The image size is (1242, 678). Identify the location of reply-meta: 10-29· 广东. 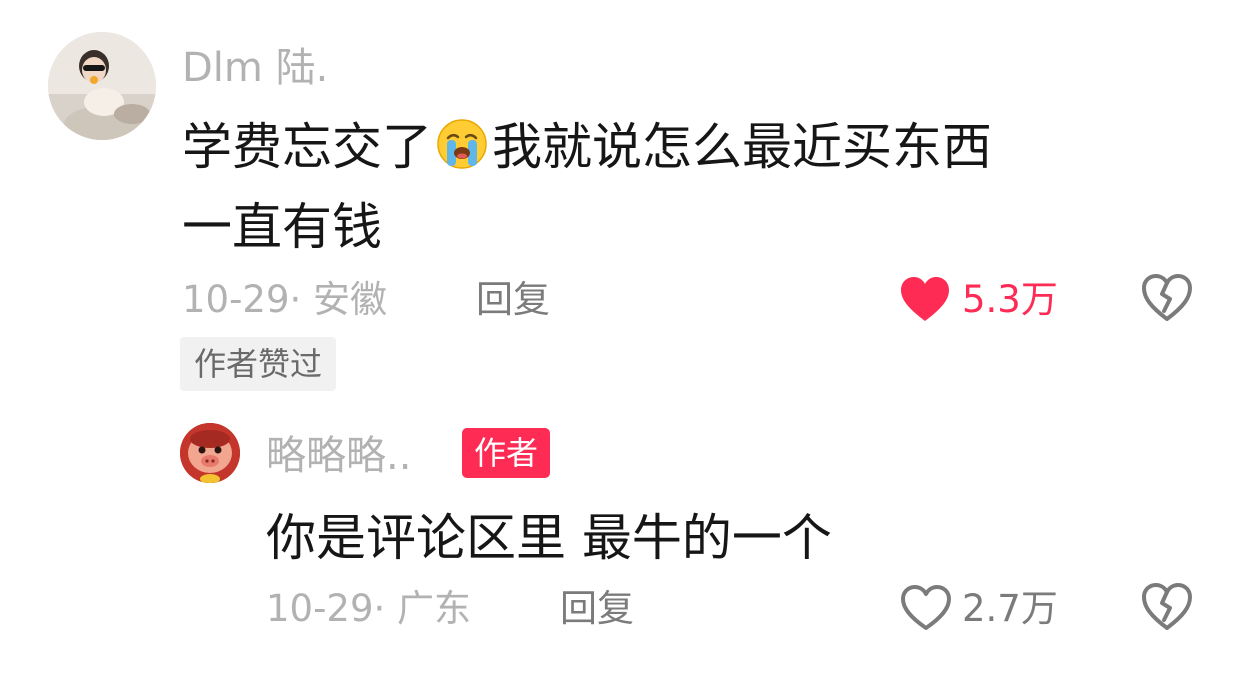
(369, 608).